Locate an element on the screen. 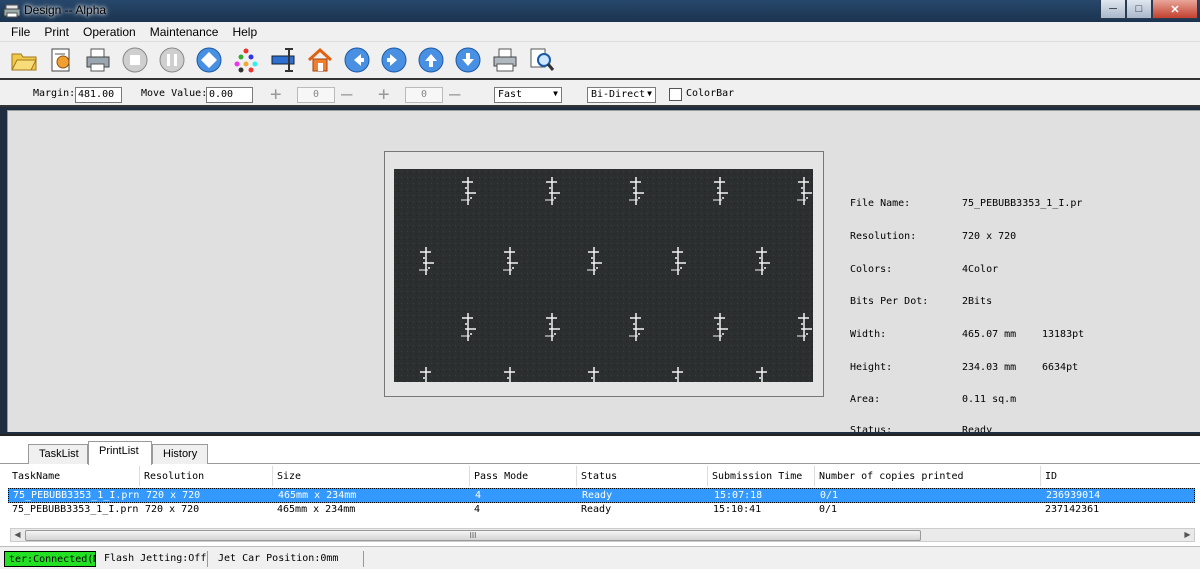 Image resolution: width=1200 pixels, height=569 pixels. toolbar is located at coordinates (600, 60).